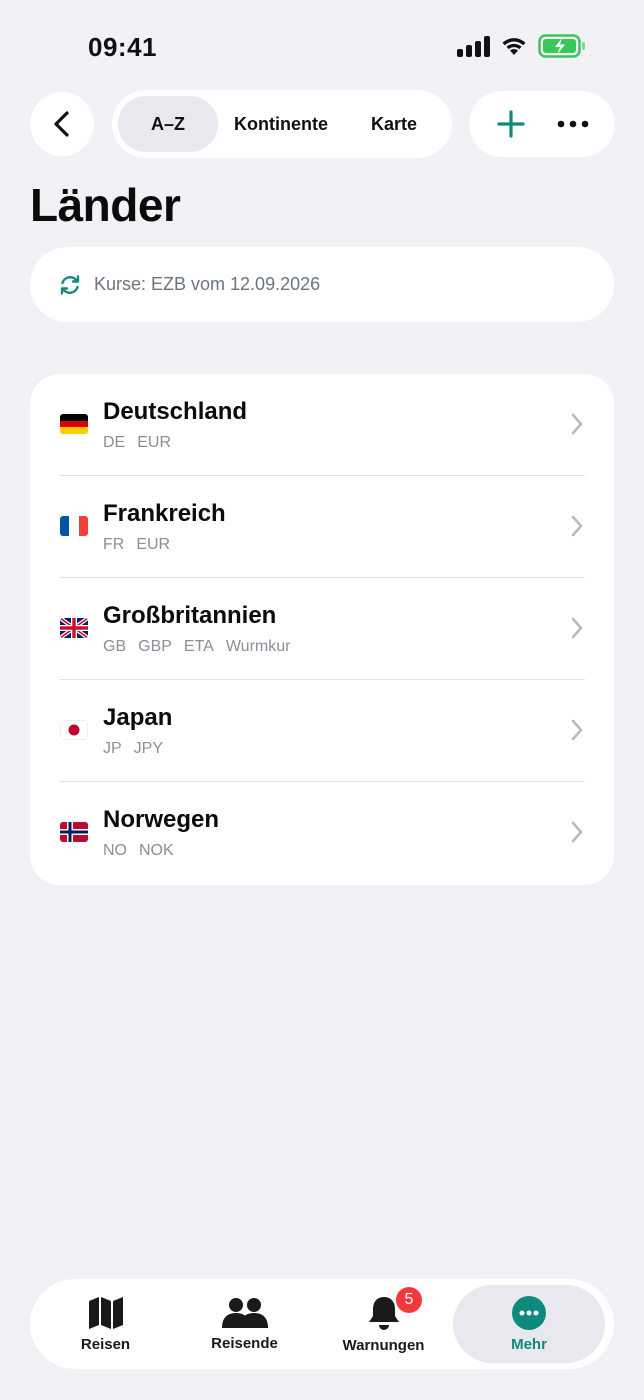 This screenshot has height=1400, width=644. Describe the element at coordinates (244, 1343) in the screenshot. I see `tab-label: Reisende` at that location.